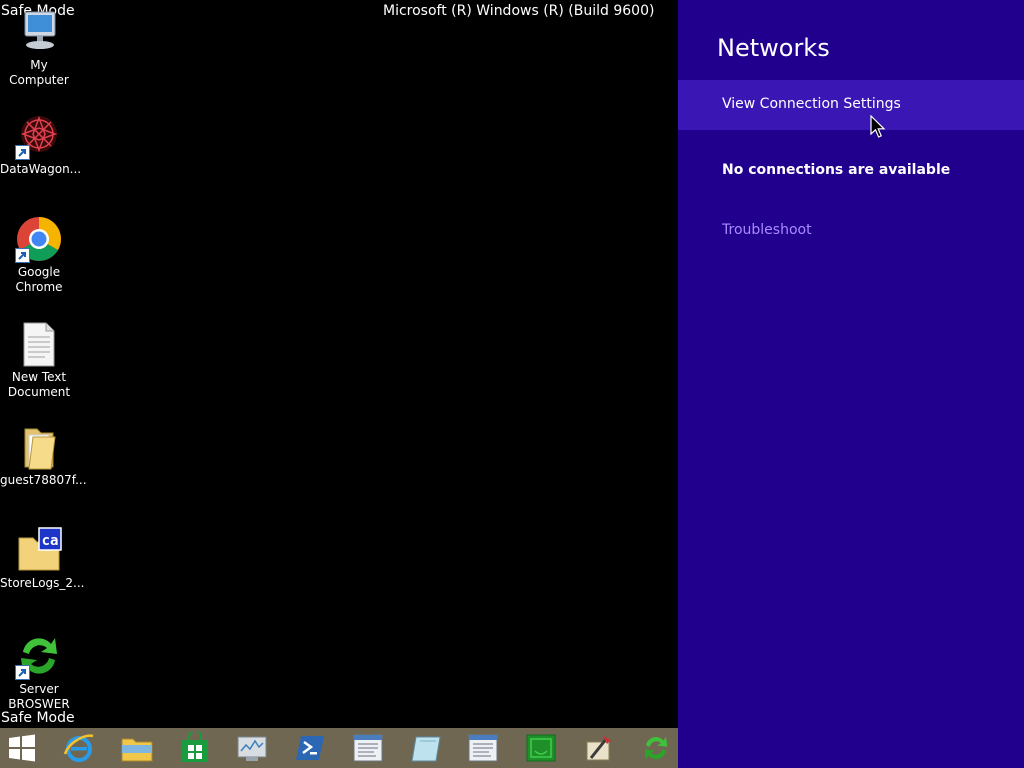 This screenshot has width=1024, height=768. Describe the element at coordinates (39, 72) in the screenshot. I see `icon-label: My Computer` at that location.